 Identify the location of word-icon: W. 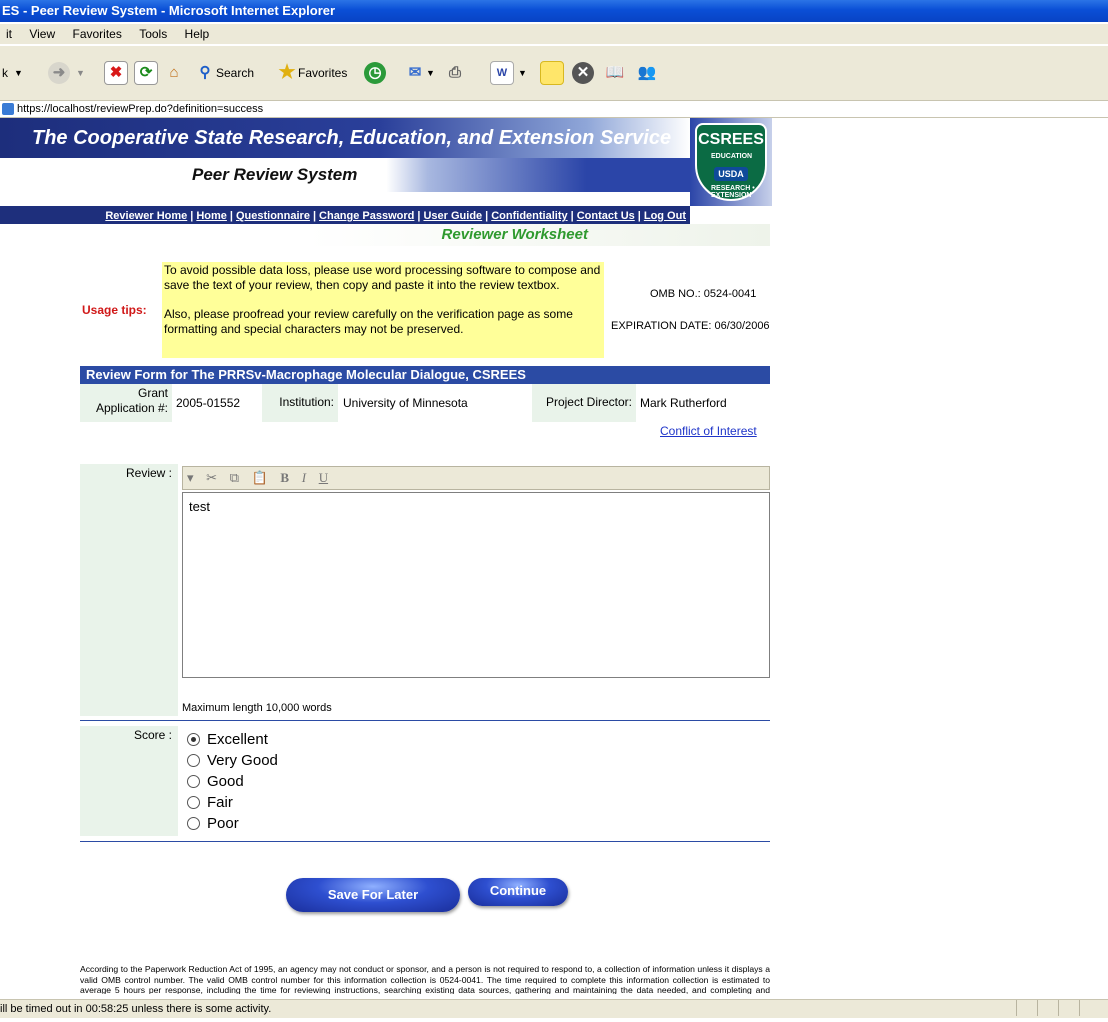
(502, 73).